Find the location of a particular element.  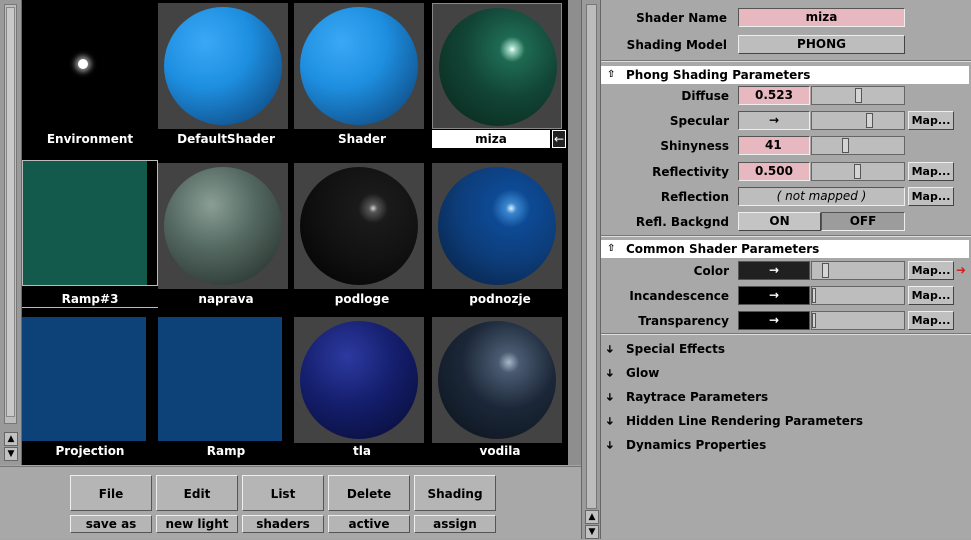

diffuse-slider-knob is located at coordinates (858, 95).